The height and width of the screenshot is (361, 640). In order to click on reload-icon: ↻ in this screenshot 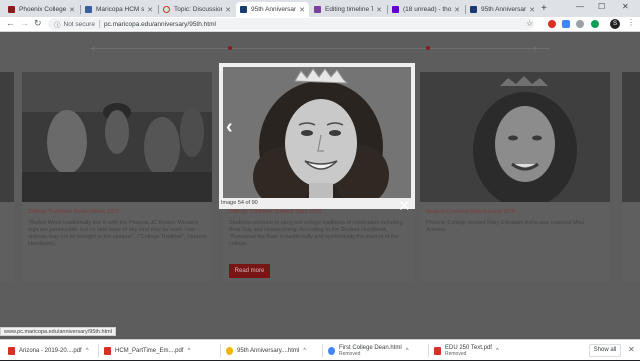, I will do `click(38, 23)`.